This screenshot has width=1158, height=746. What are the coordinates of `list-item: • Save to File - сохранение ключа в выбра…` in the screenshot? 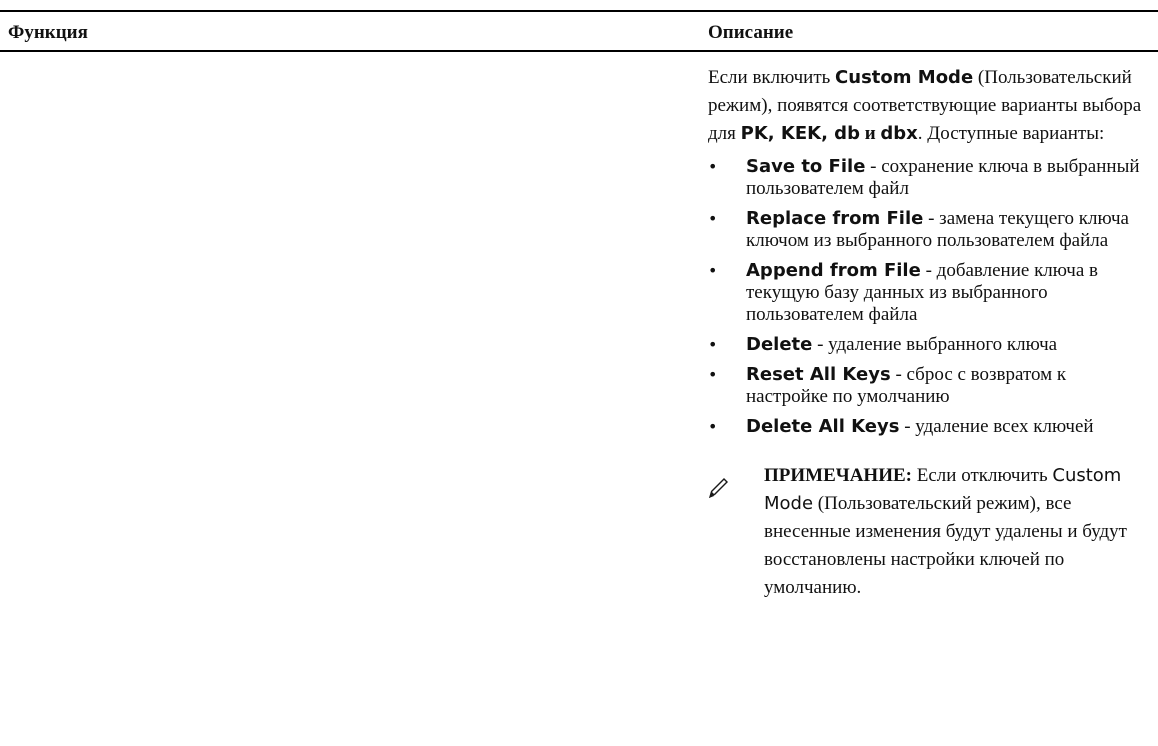 It's located at (928, 178).